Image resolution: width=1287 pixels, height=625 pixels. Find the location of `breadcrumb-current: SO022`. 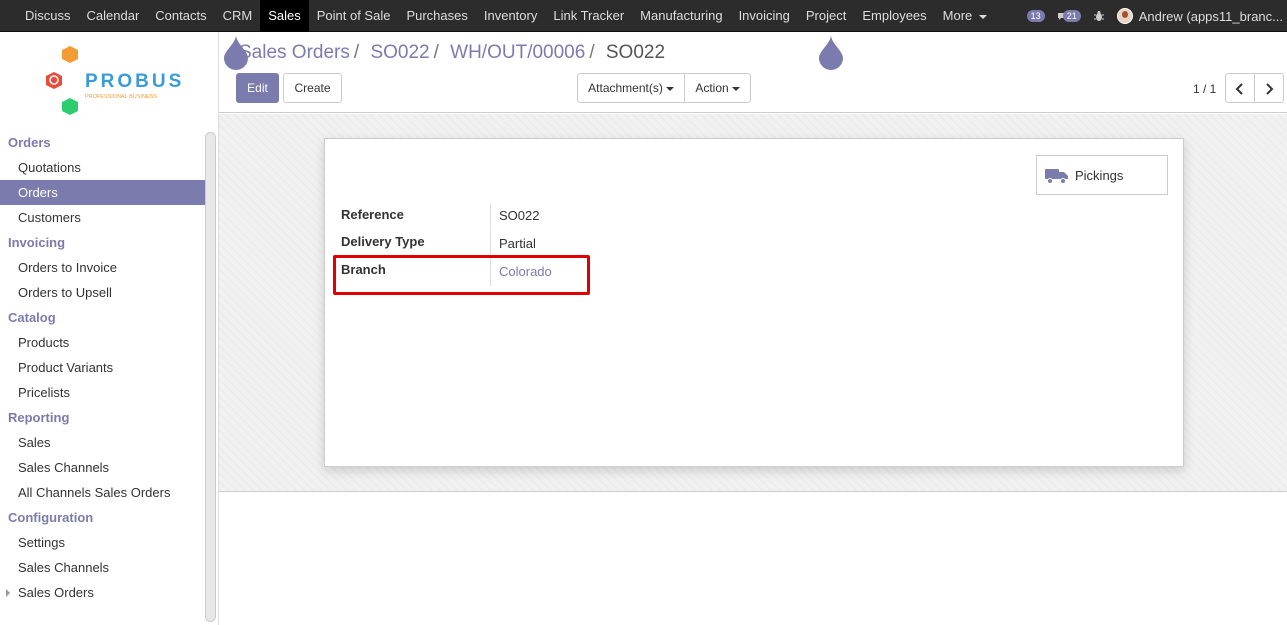

breadcrumb-current: SO022 is located at coordinates (635, 52).